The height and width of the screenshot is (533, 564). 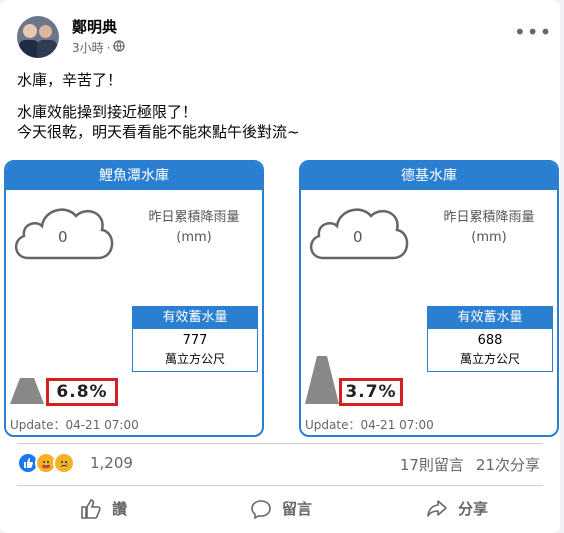 I want to click on like-label: 讚, so click(x=120, y=509).